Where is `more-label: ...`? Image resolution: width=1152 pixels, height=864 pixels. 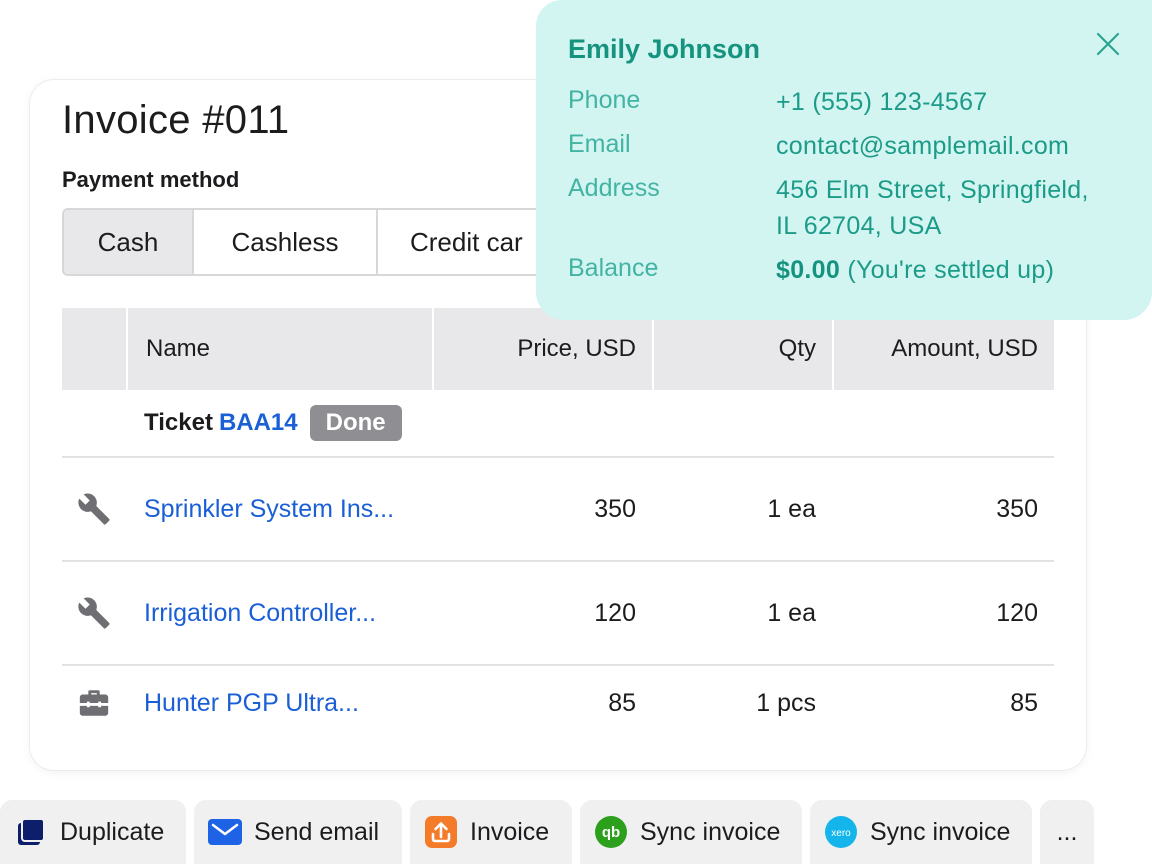 more-label: ... is located at coordinates (1067, 831).